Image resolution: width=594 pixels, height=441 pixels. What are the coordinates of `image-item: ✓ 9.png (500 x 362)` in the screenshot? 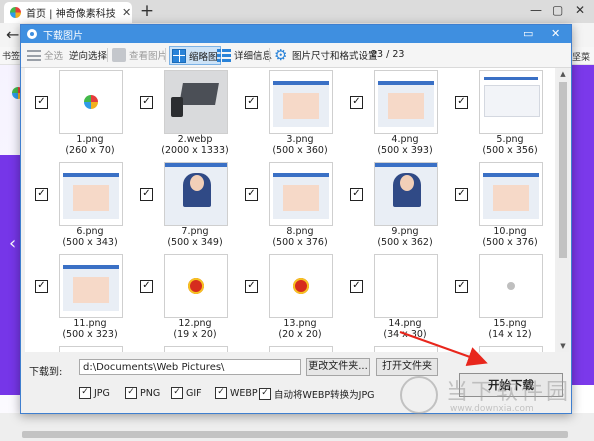 It's located at (396, 208).